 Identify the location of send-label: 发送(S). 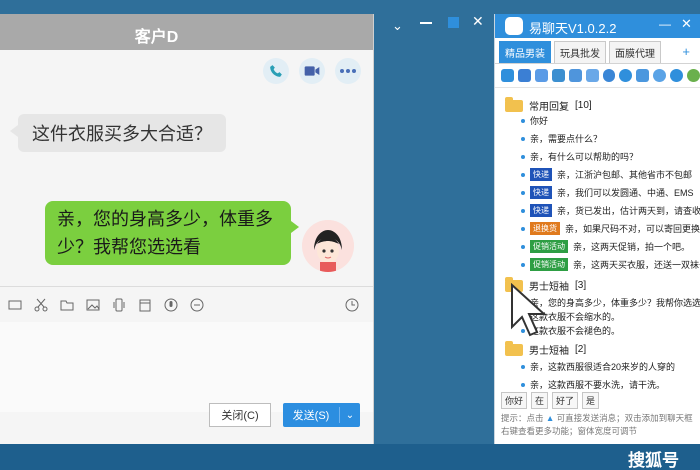
(311, 415).